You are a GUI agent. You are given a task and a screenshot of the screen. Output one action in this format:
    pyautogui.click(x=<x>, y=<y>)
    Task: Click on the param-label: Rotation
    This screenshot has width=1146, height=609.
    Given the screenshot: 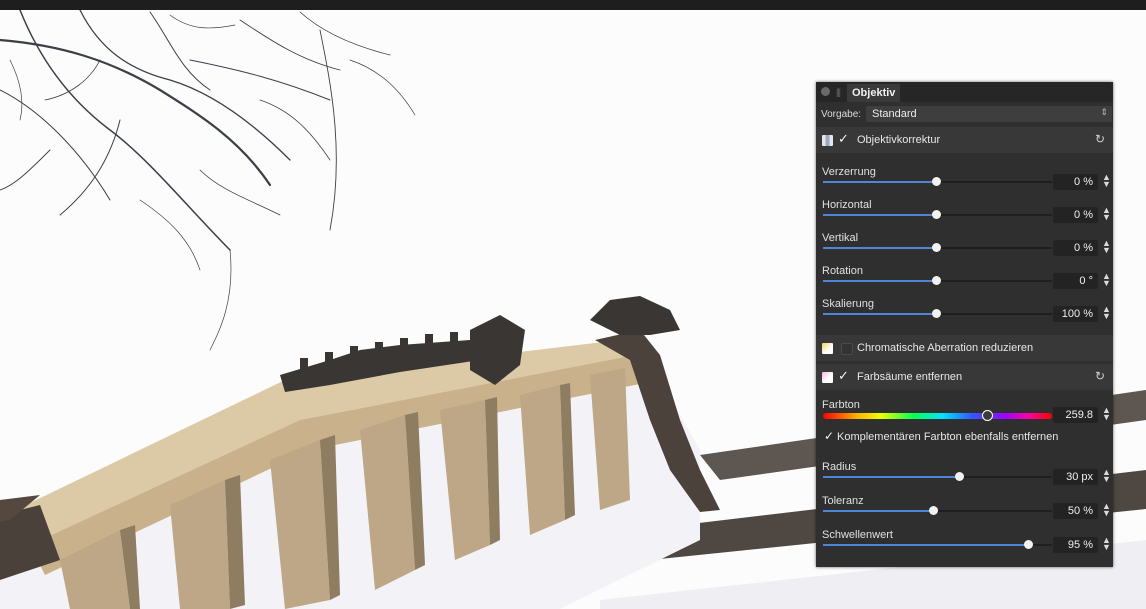 What is the action you would take?
    pyautogui.click(x=842, y=271)
    